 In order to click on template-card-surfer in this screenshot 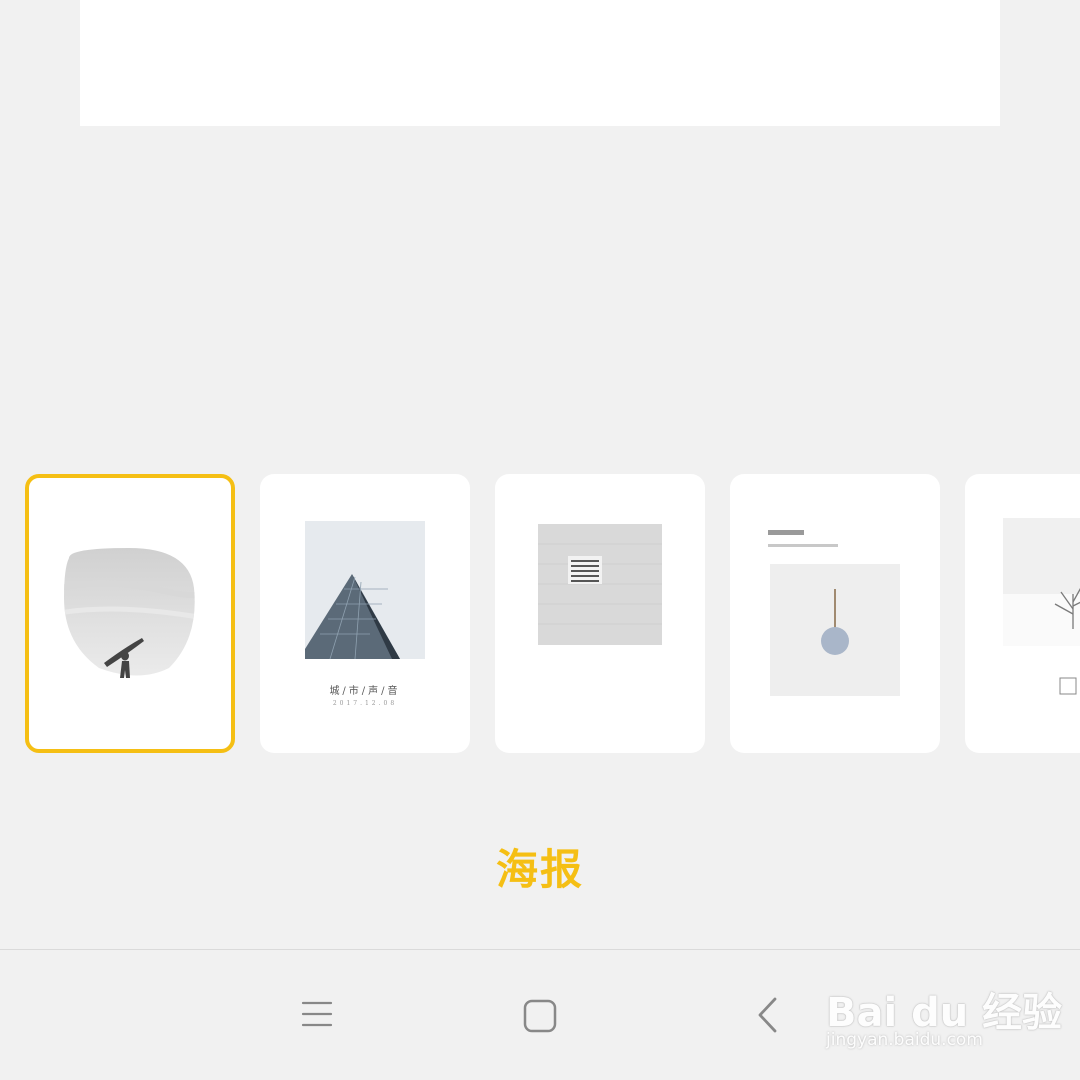, I will do `click(130, 613)`.